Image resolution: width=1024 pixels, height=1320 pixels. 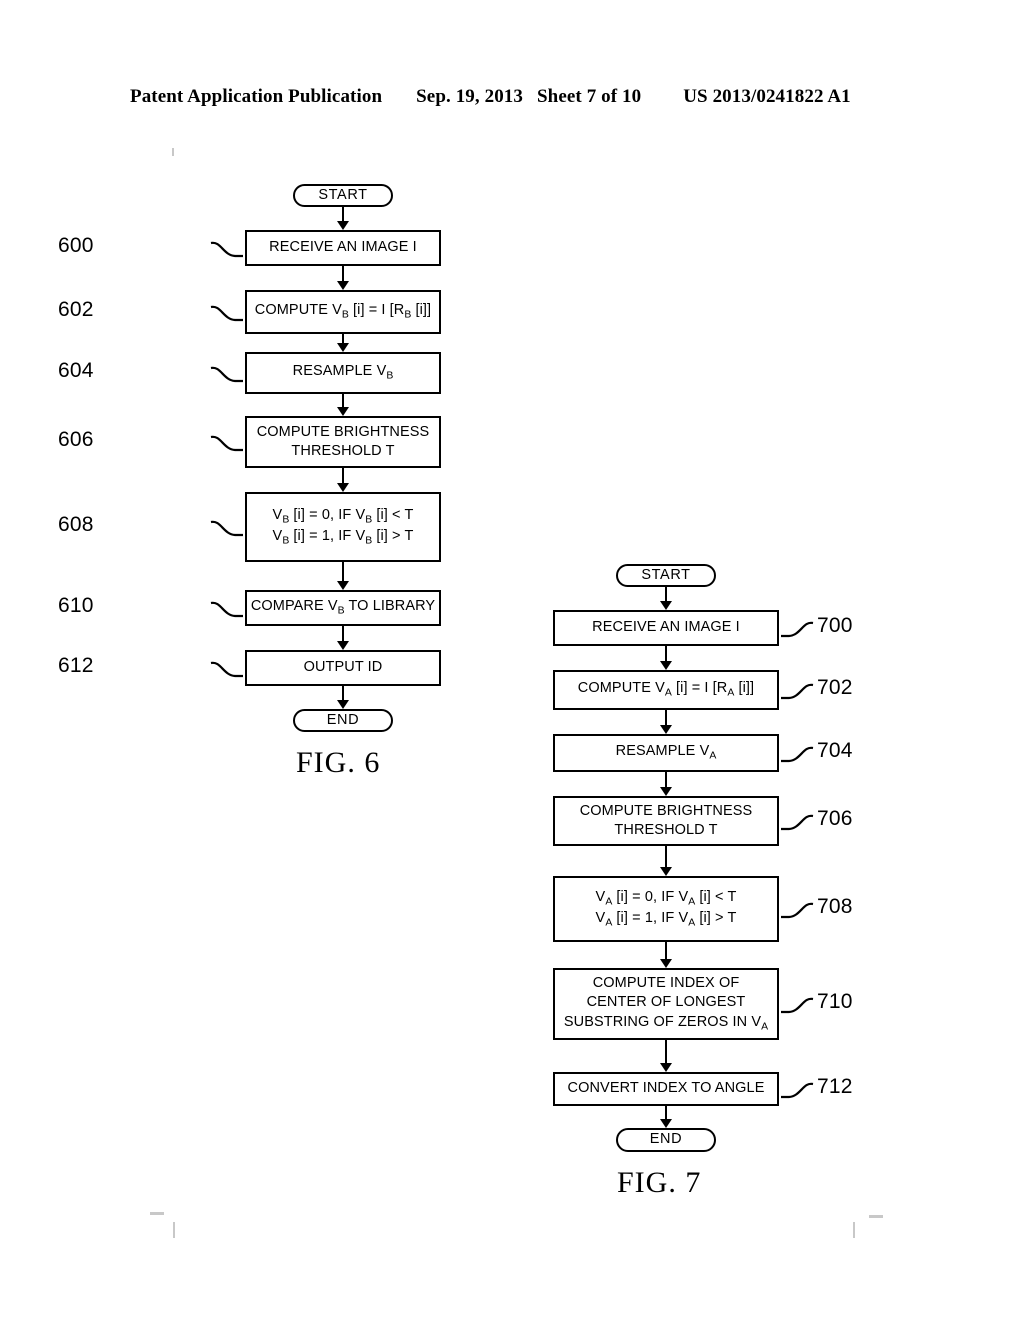 I want to click on reference-numeral-700: 700, so click(x=835, y=625).